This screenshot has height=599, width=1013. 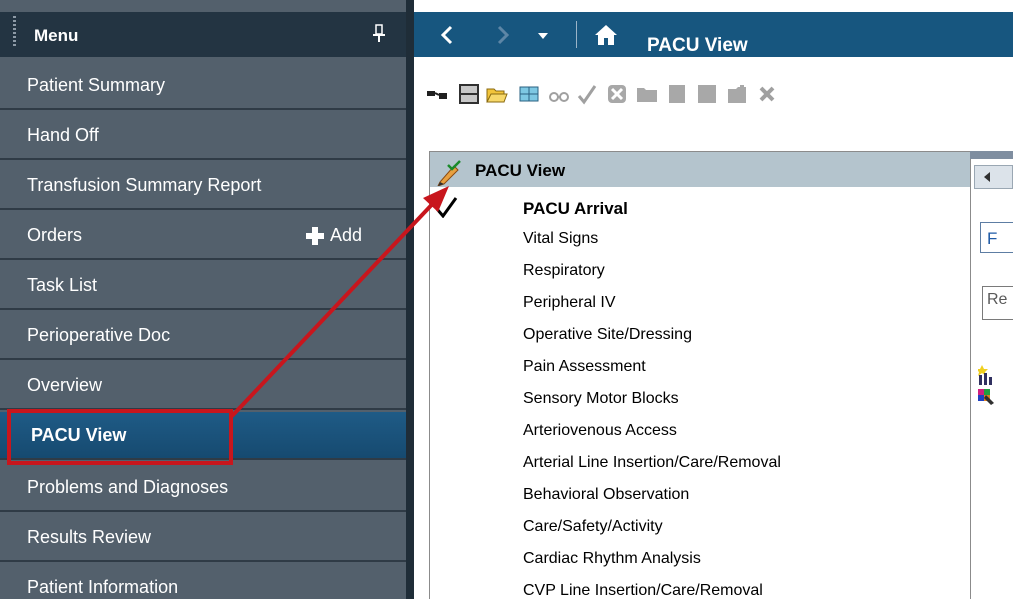 I want to click on pencil-check-icon, so click(x=449, y=173).